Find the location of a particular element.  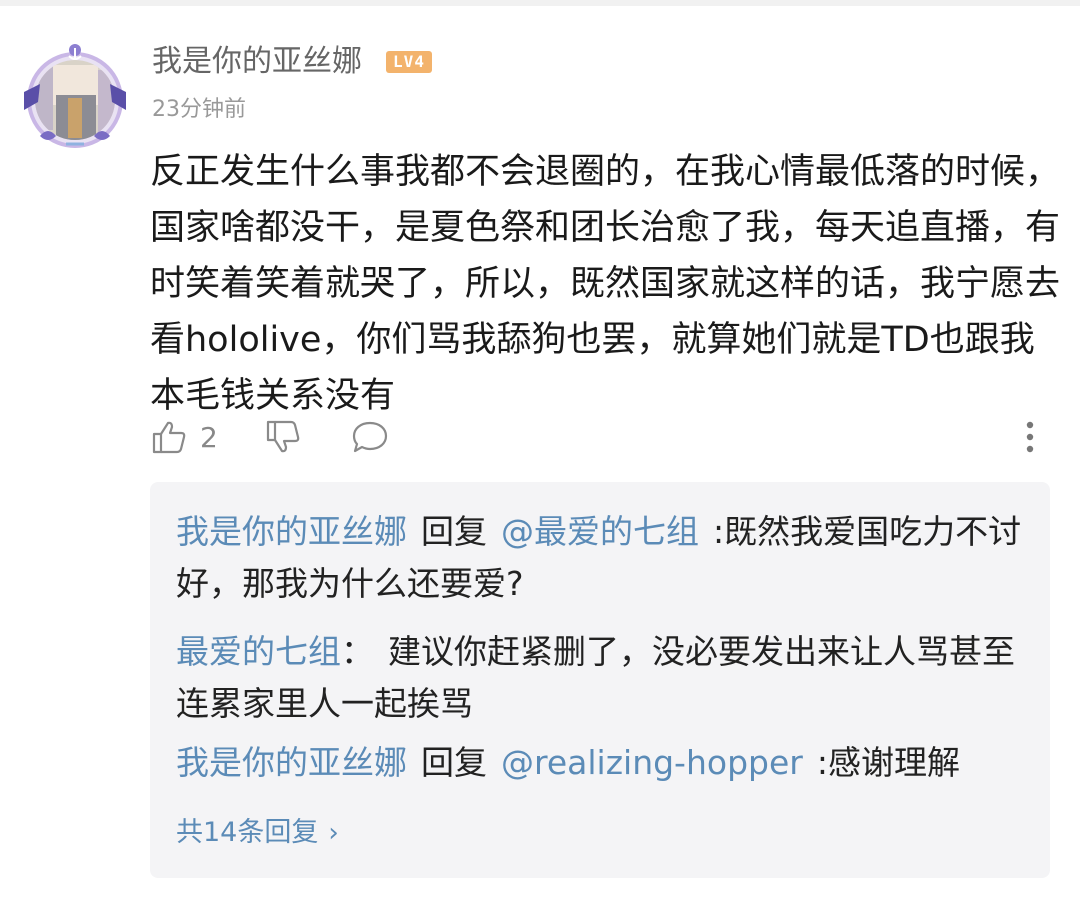

thumbs-down-icon is located at coordinates (283, 436).